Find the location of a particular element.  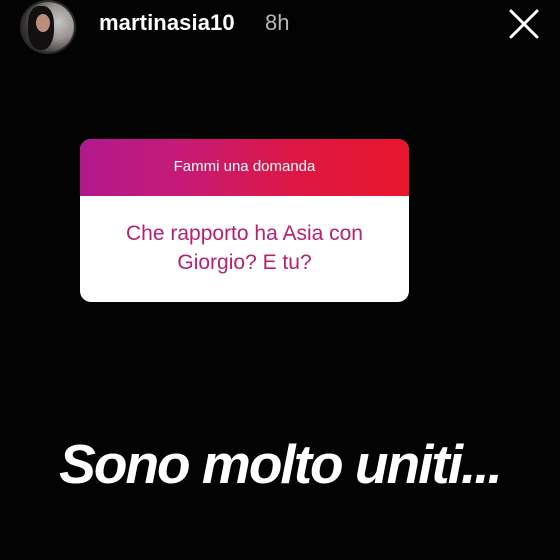

story-header: martinasia10 8h is located at coordinates (280, 28).